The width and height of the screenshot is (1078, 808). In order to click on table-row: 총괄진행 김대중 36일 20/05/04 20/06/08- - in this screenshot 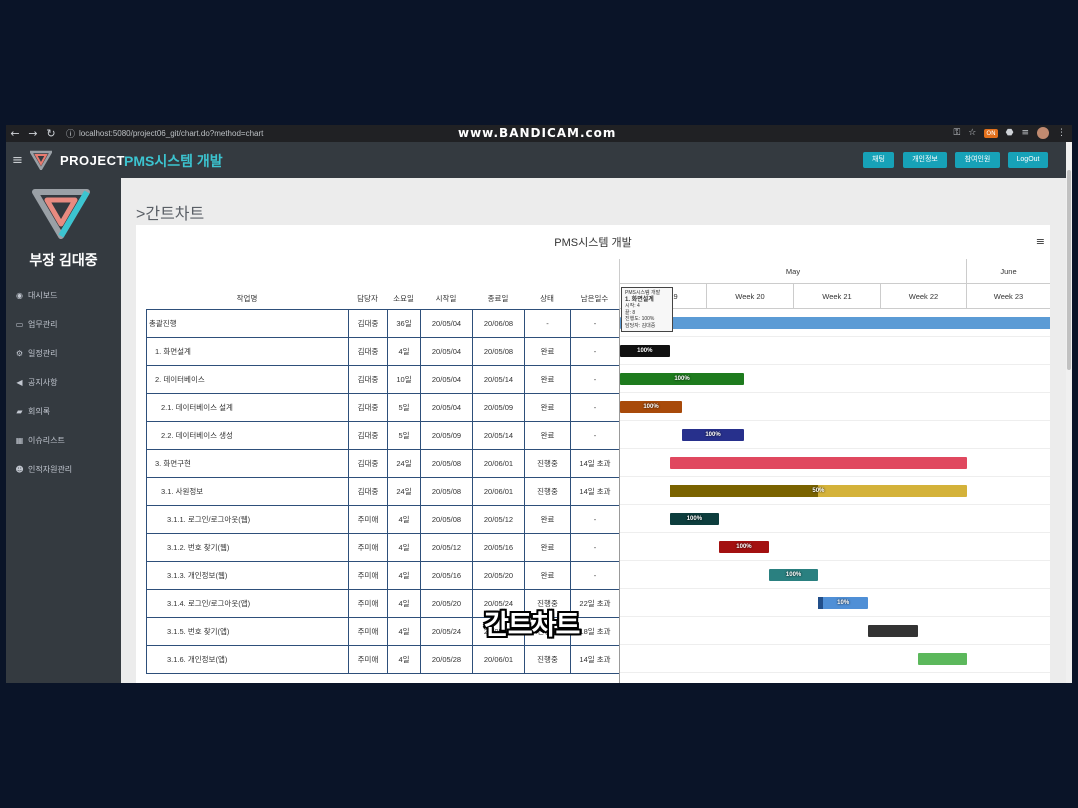, I will do `click(383, 323)`.